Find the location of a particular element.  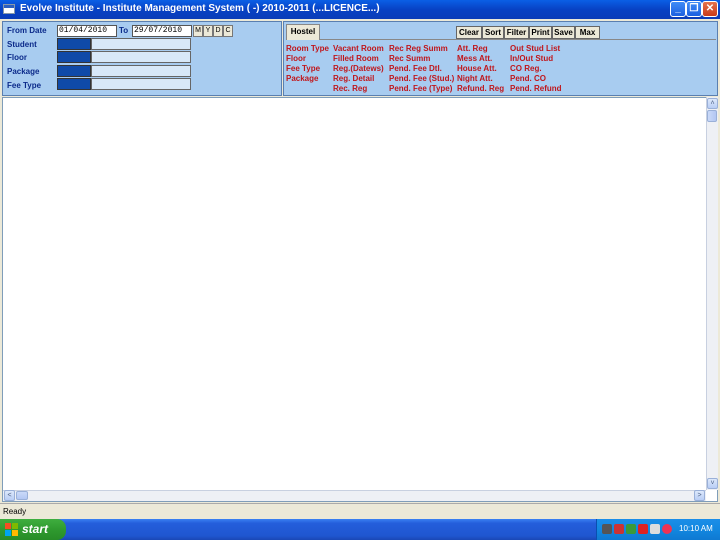

print-button: Print is located at coordinates (540, 32).